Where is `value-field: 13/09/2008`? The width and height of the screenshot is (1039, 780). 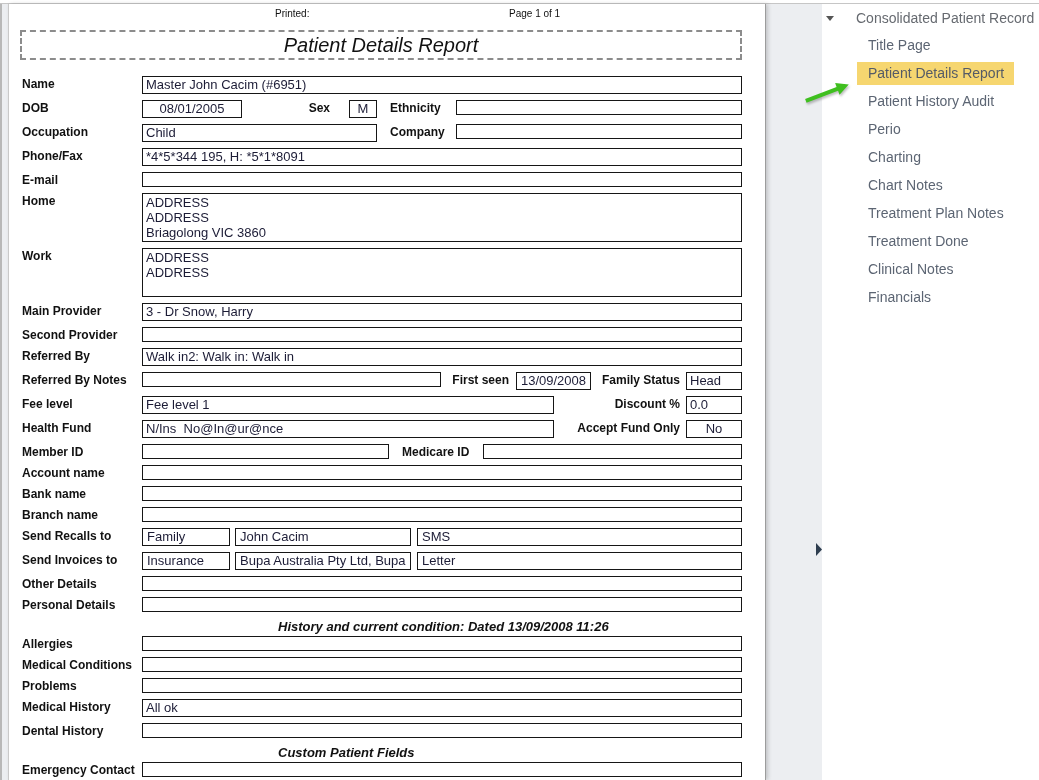 value-field: 13/09/2008 is located at coordinates (553, 381).